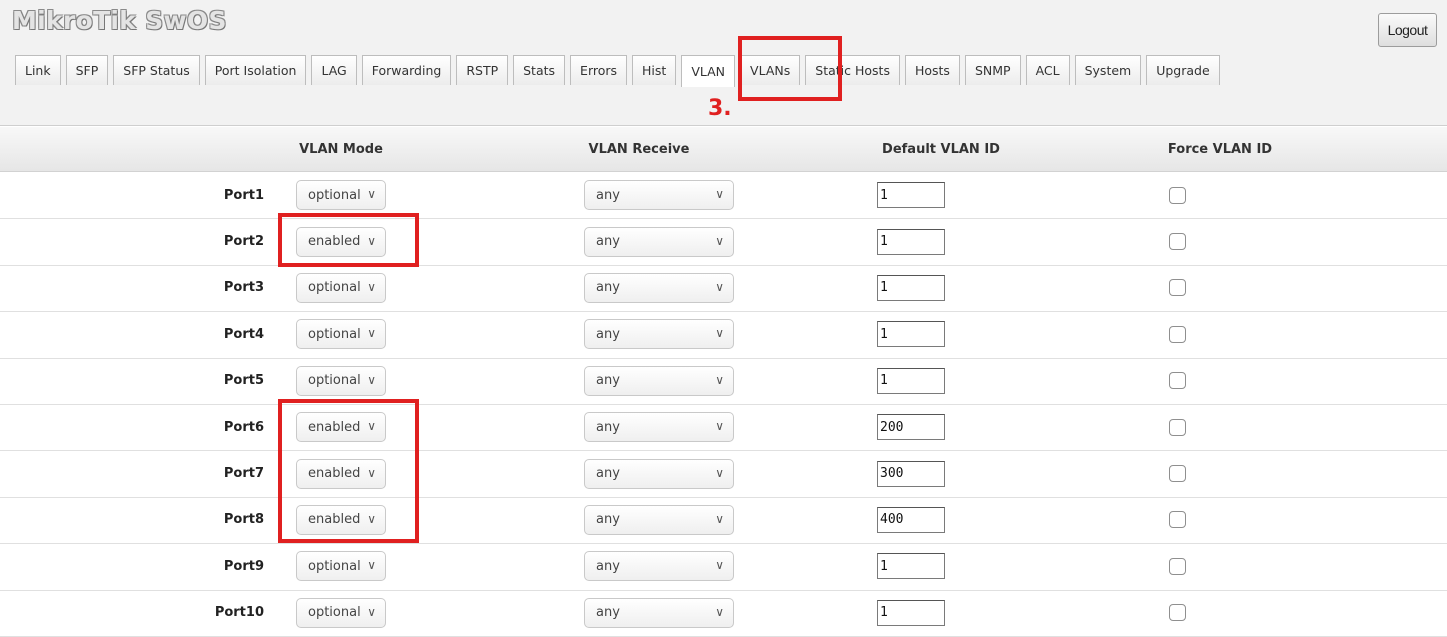 The height and width of the screenshot is (637, 1447). What do you see at coordinates (911, 427) in the screenshot?
I see `default-vlan-id-input: 200` at bounding box center [911, 427].